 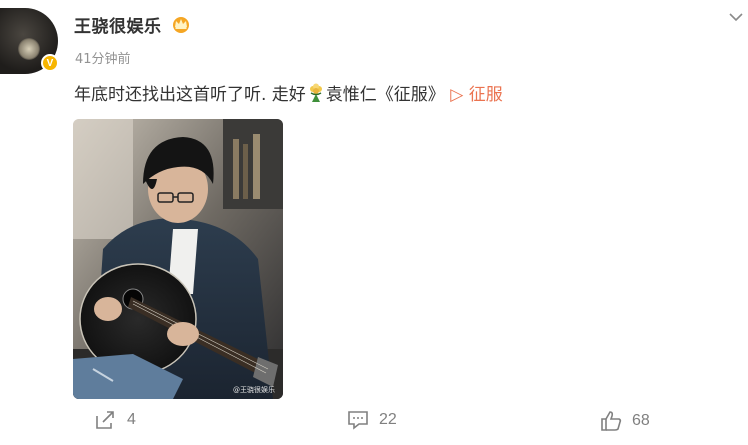 I want to click on avatar-photo-detail, so click(x=29, y=49).